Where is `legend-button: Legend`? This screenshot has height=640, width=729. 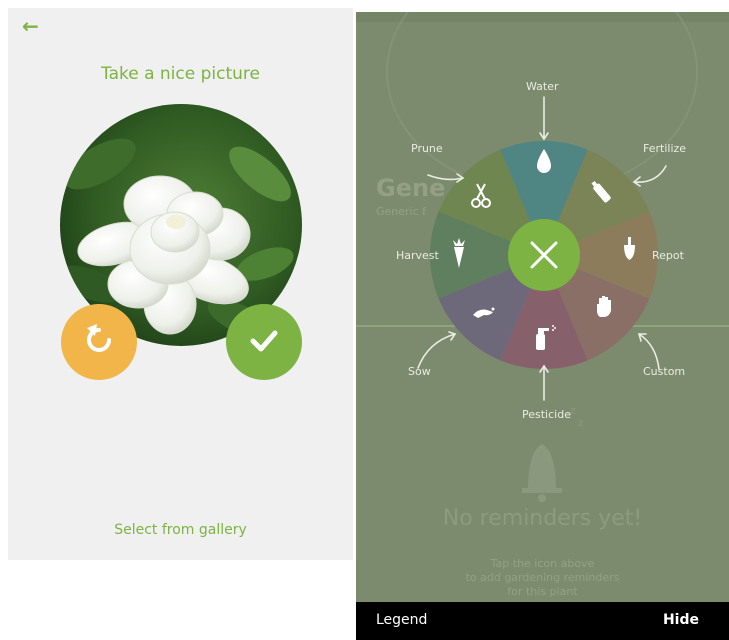
legend-button: Legend is located at coordinates (401, 620).